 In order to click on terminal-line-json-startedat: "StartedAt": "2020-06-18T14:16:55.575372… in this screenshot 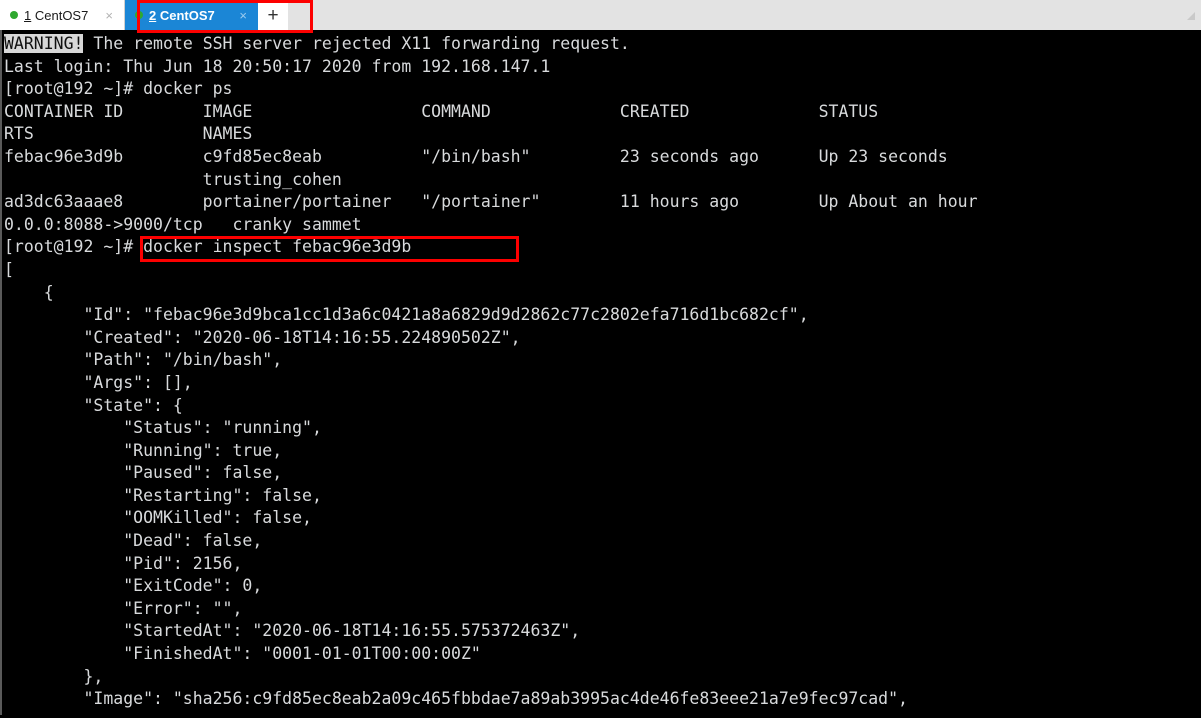, I will do `click(292, 631)`.